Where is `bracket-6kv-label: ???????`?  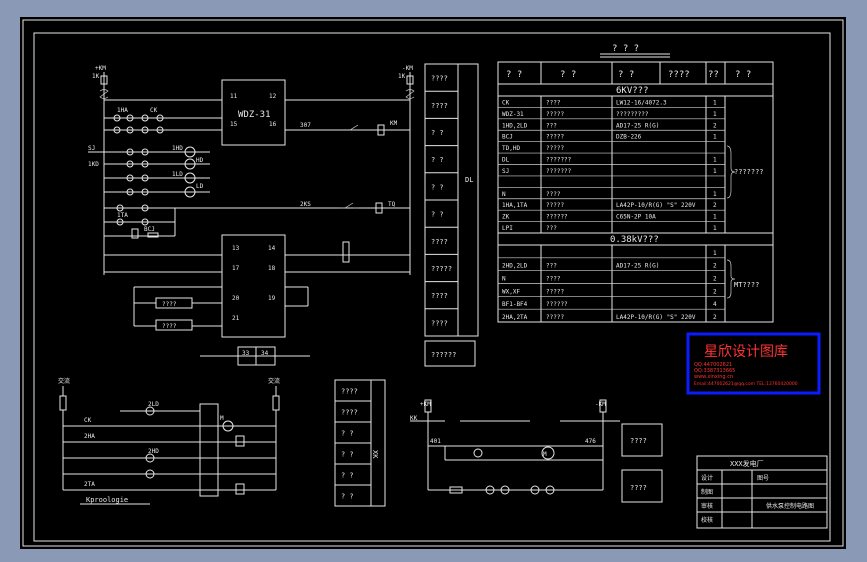 bracket-6kv-label: ??????? is located at coordinates (749, 172).